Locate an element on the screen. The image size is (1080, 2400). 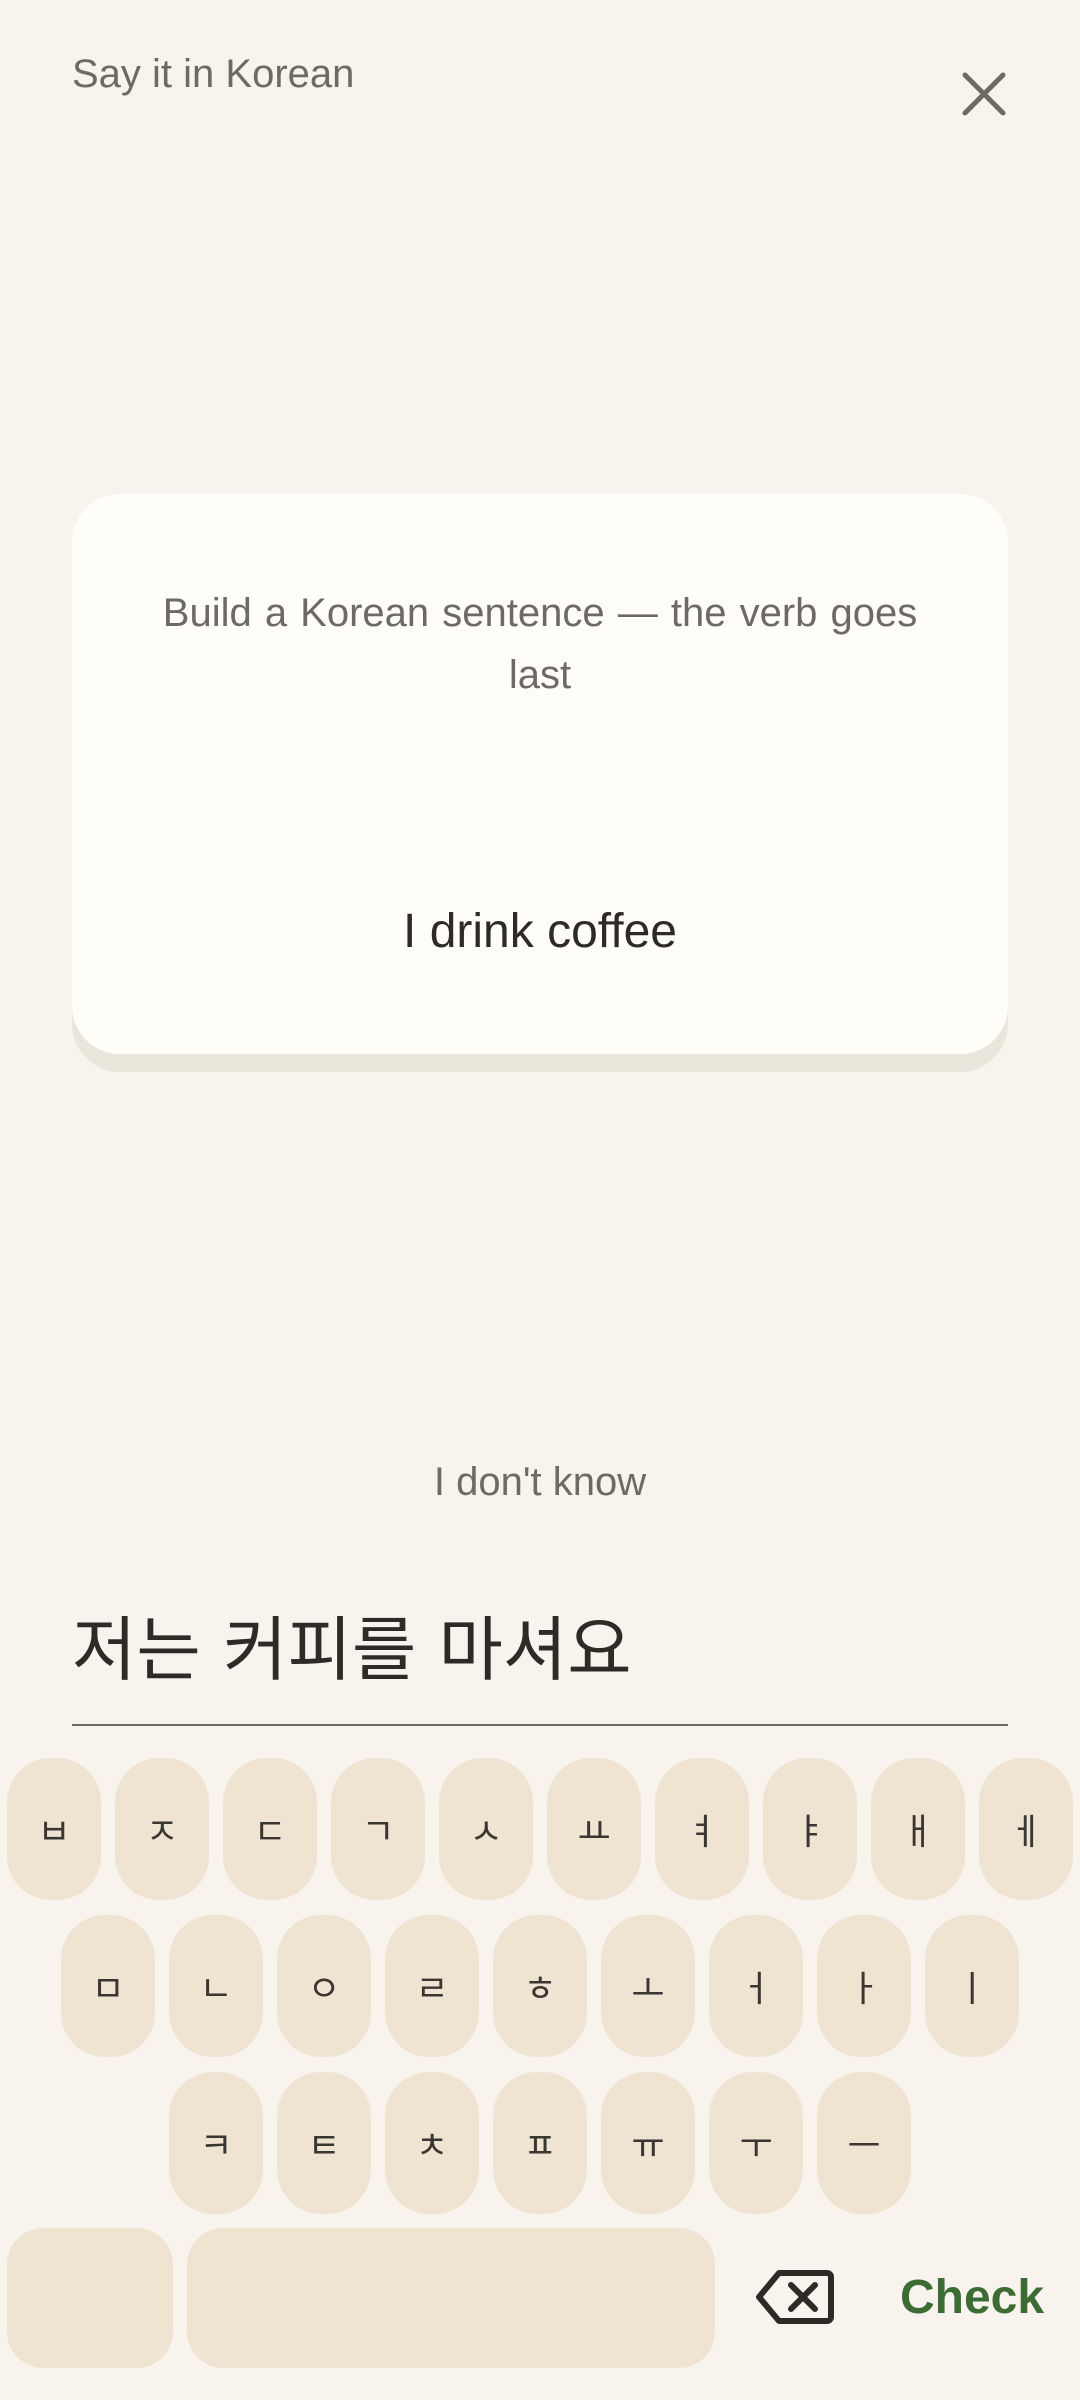
key-a: ㅏ is located at coordinates (864, 1986).